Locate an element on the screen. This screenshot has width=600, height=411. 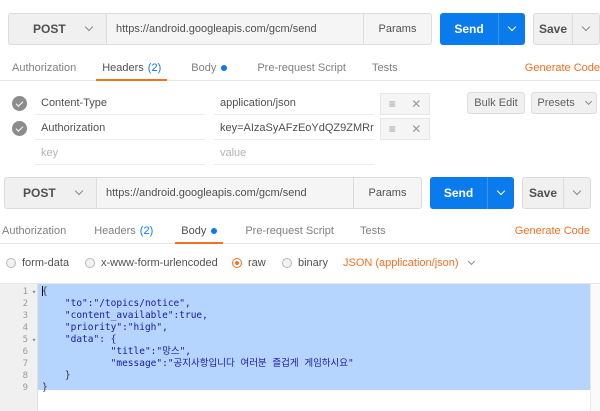
code-line: "message":"공지사항입니다 여러분 즐겁게 게임하시요" is located at coordinates (198, 363).